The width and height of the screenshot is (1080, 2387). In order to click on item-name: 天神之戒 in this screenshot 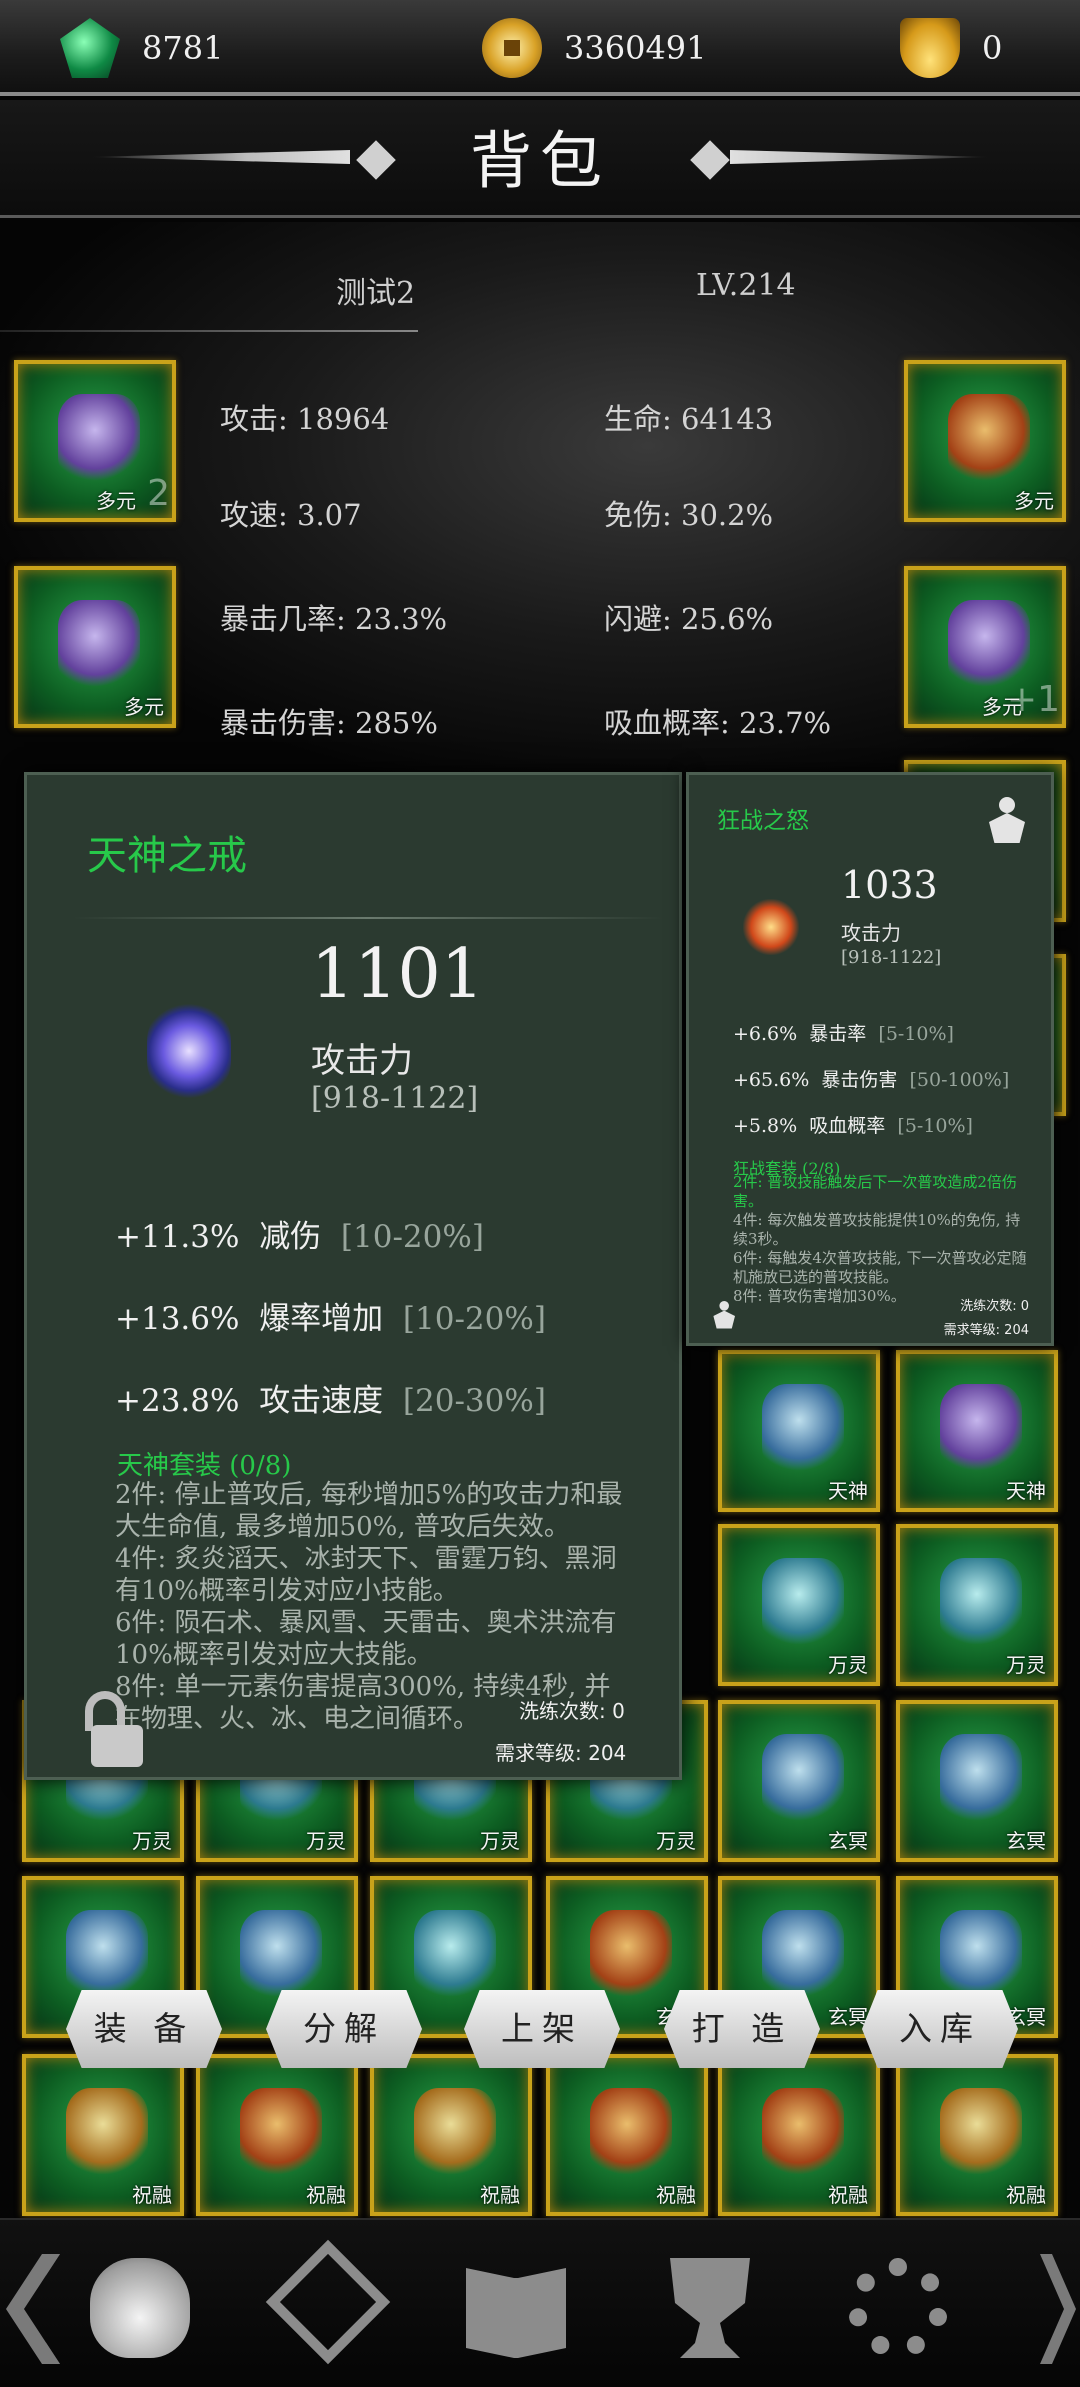, I will do `click(167, 856)`.